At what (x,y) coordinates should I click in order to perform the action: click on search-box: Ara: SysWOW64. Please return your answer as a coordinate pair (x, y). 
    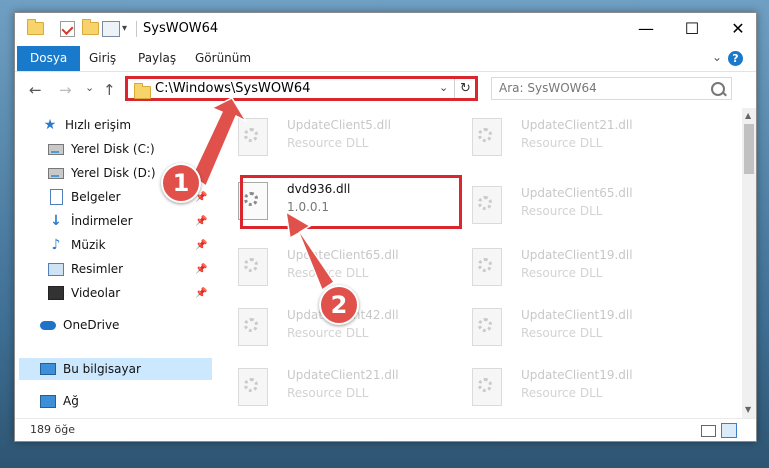
    Looking at the image, I should click on (611, 88).